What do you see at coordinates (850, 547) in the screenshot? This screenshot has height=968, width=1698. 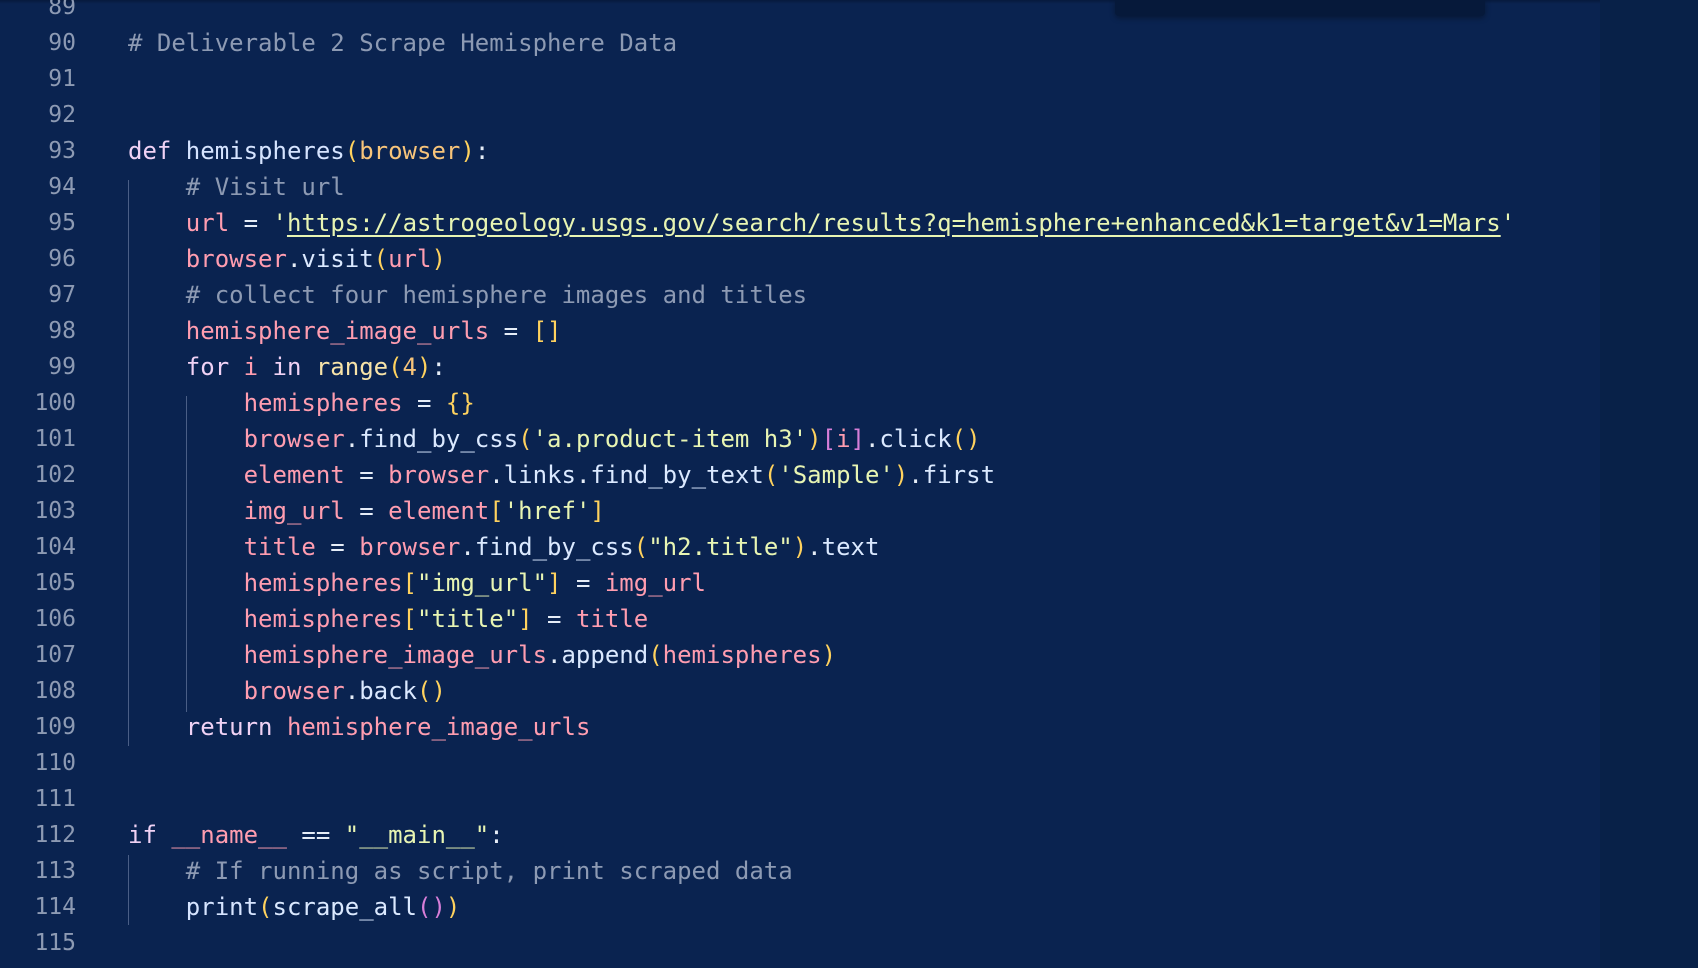 I see `code-token: text` at bounding box center [850, 547].